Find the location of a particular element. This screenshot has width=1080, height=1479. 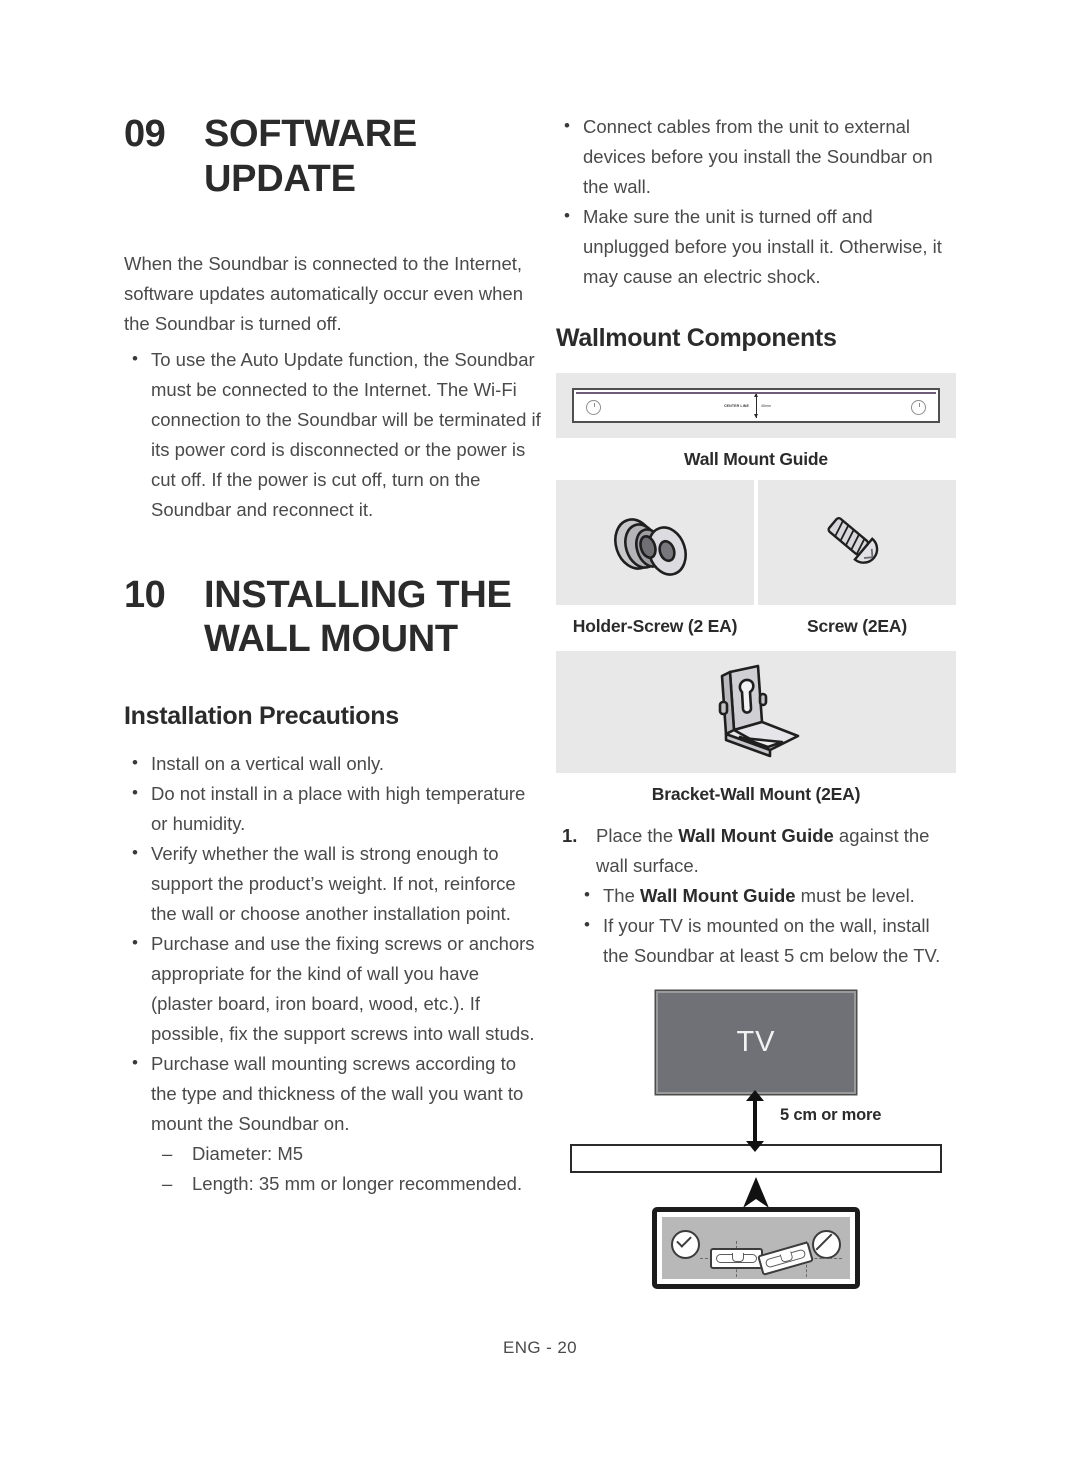

chapter-10-title-line1: INSTALLING THE is located at coordinates (358, 594).